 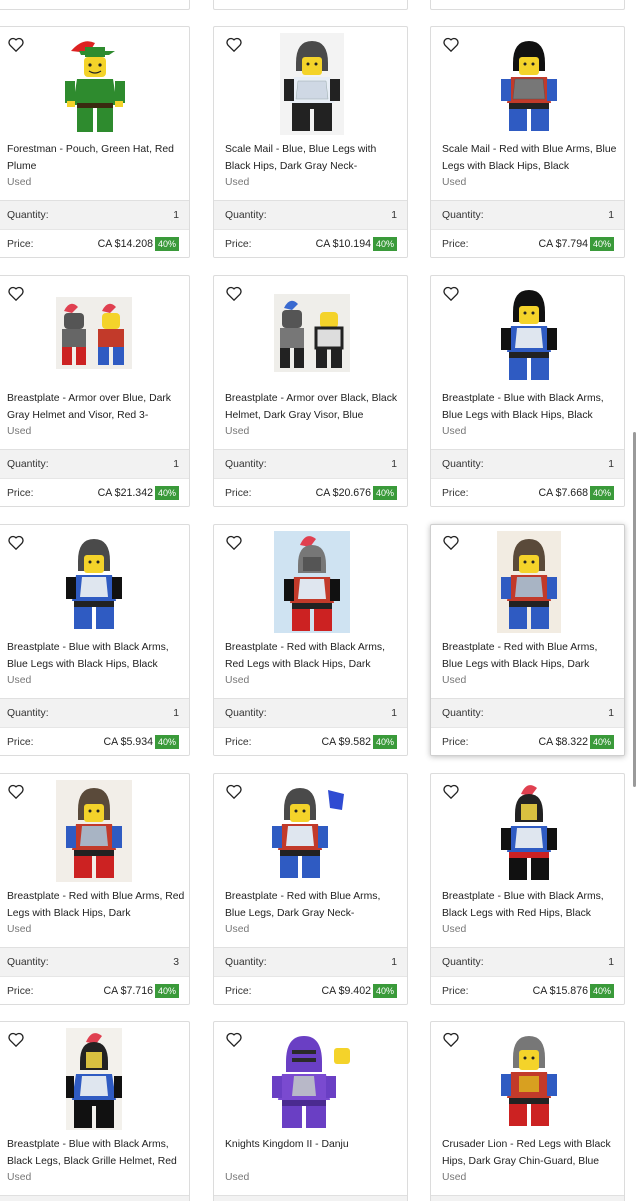 I want to click on price-value: CA $7.794, so click(x=563, y=244).